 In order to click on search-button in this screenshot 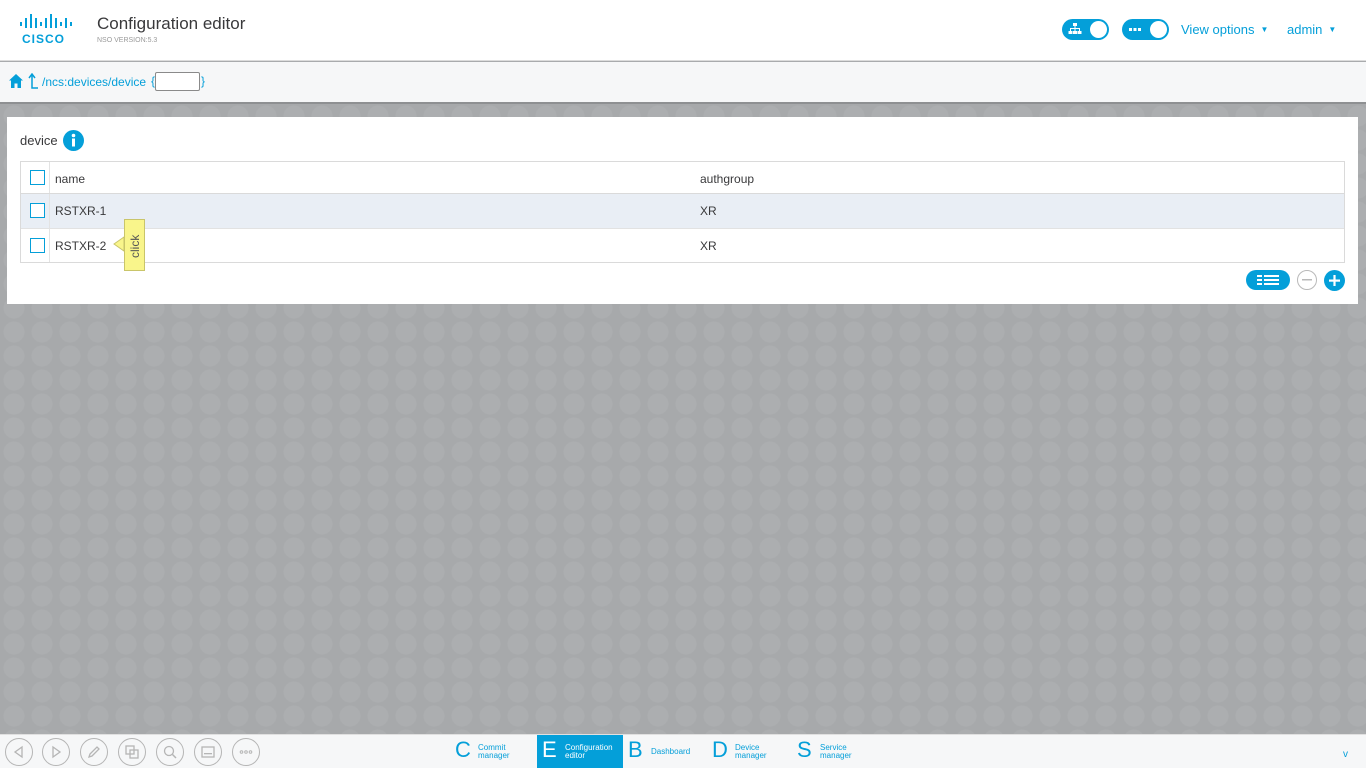, I will do `click(170, 752)`.